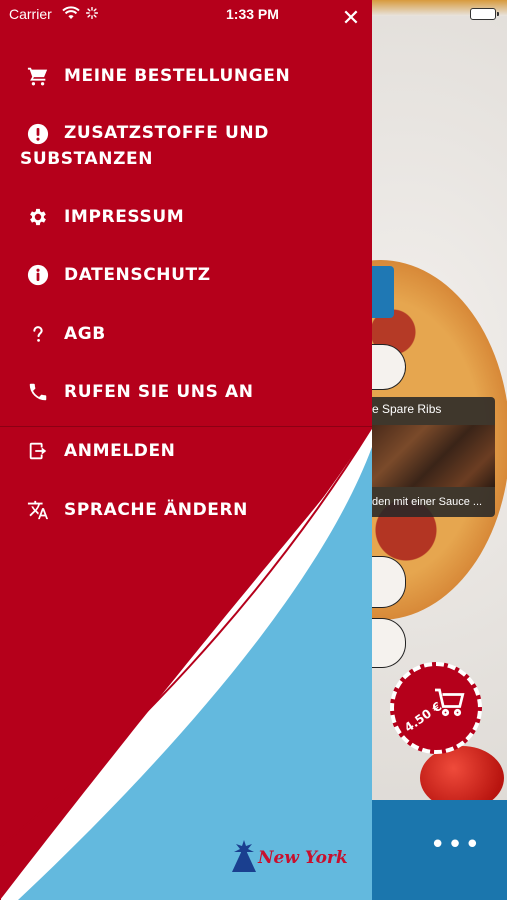 This screenshot has height=900, width=507. Describe the element at coordinates (38, 510) in the screenshot. I see `translate-icon` at that location.